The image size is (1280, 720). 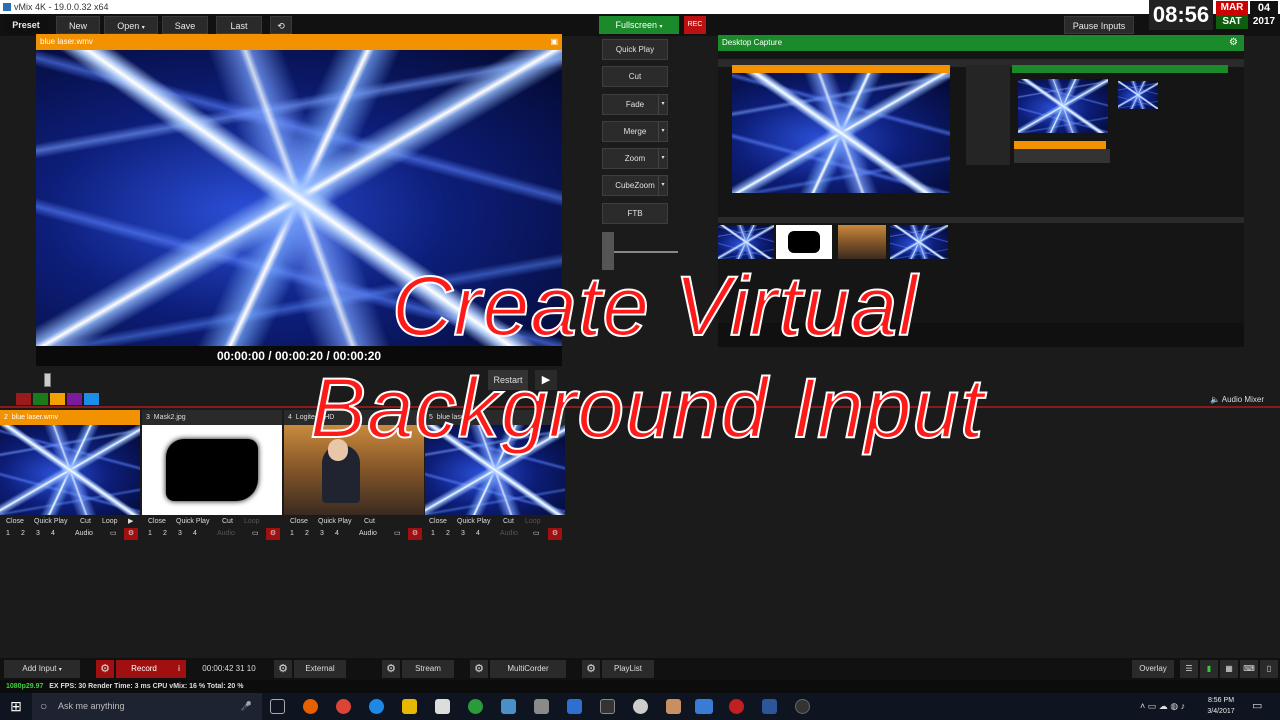 I want to click on vmix-taskbar-icon, so click(x=574, y=706).